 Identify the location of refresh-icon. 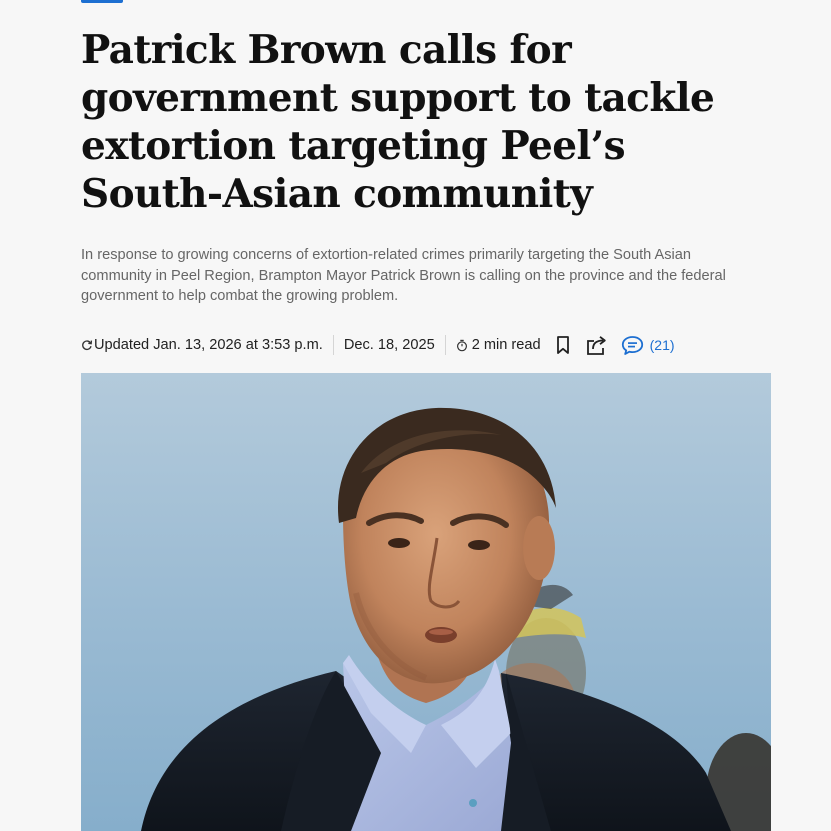
(87, 345).